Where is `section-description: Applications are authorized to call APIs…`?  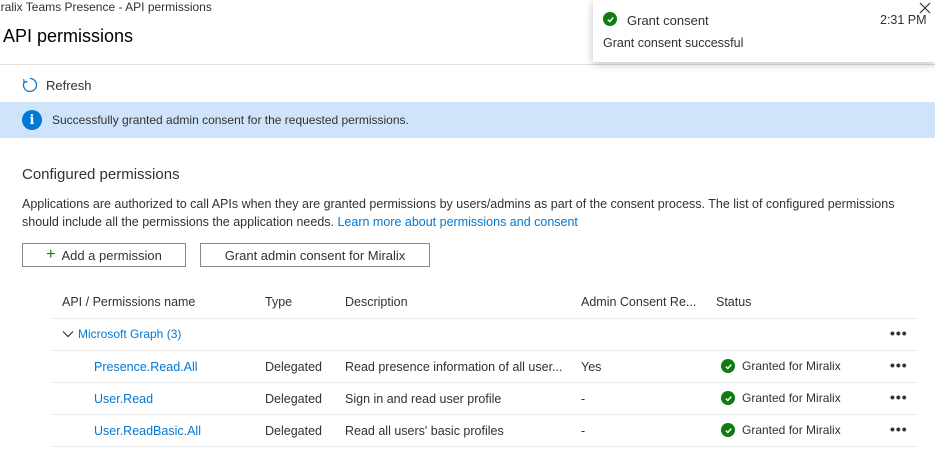
section-description: Applications are authorized to call APIs… is located at coordinates (462, 213).